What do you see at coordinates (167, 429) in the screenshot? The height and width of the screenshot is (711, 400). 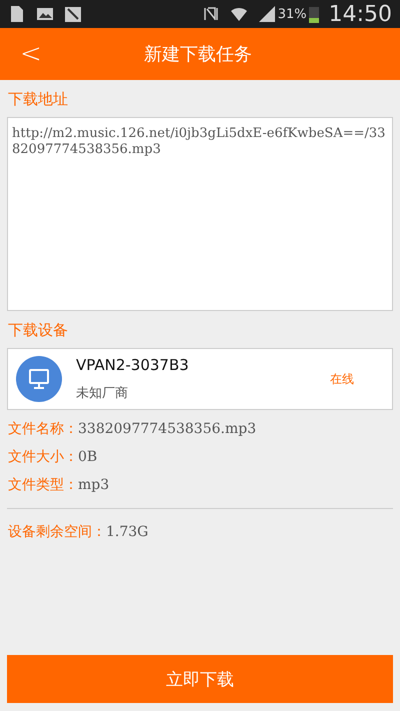 I see `info-value: 3382097774538356.mp3` at bounding box center [167, 429].